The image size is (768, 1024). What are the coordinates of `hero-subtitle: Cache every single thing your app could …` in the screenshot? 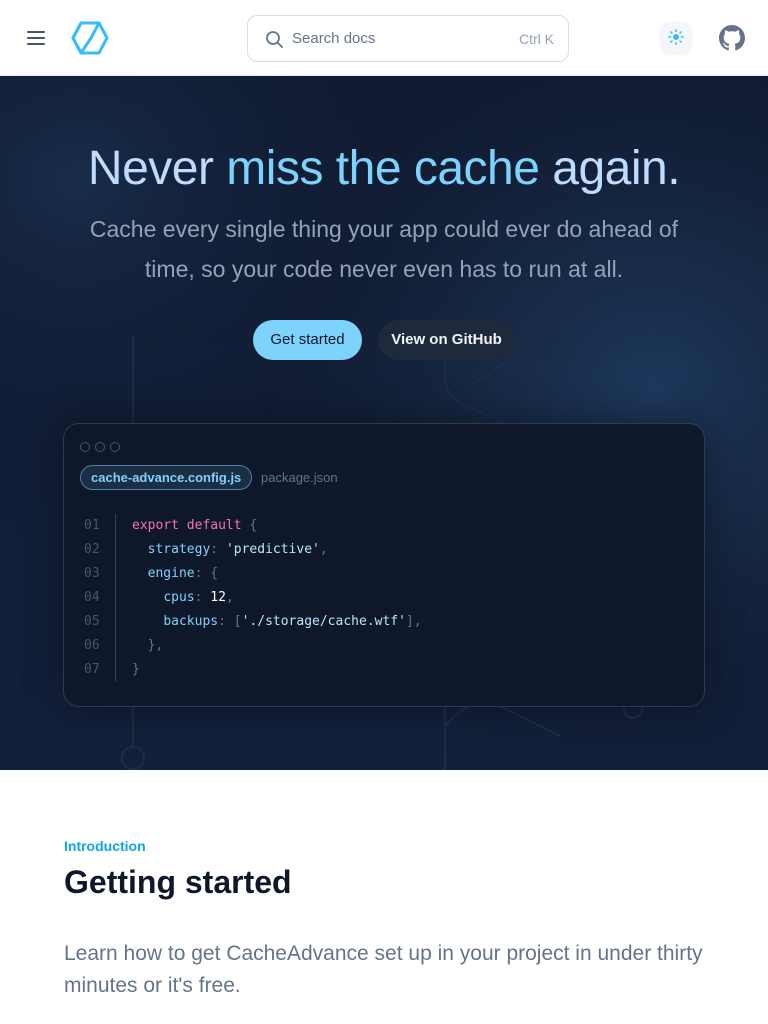 It's located at (384, 249).